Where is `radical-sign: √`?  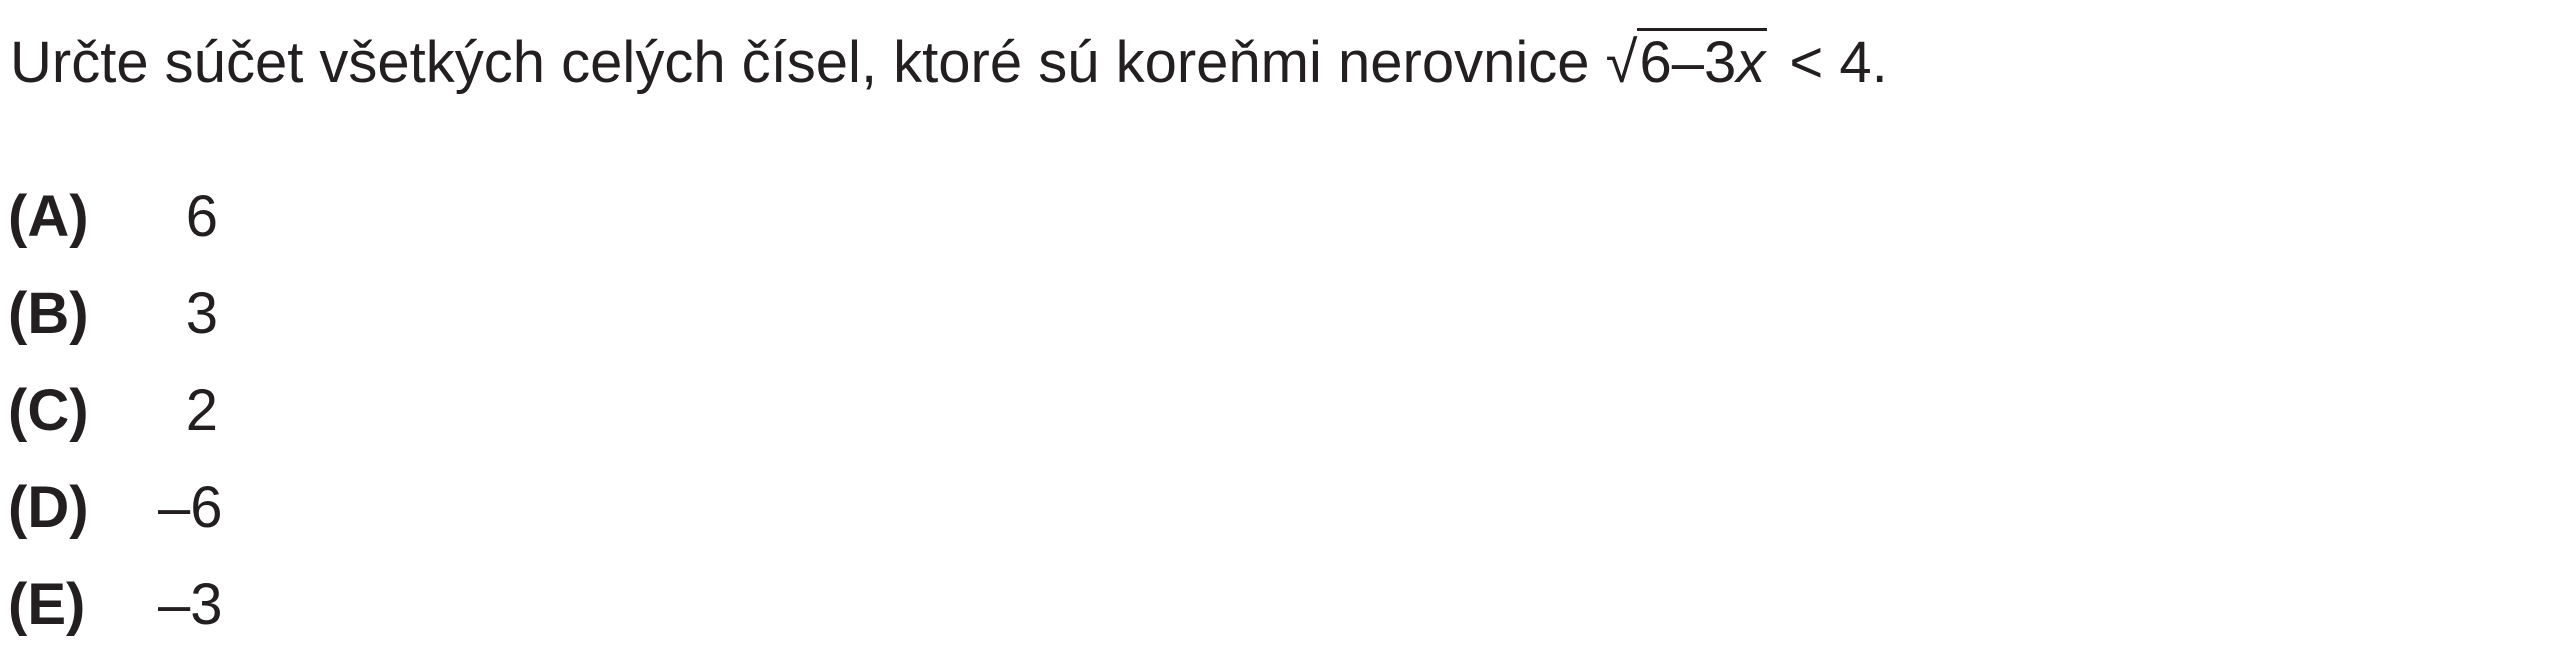
radical-sign: √ is located at coordinates (1621, 62).